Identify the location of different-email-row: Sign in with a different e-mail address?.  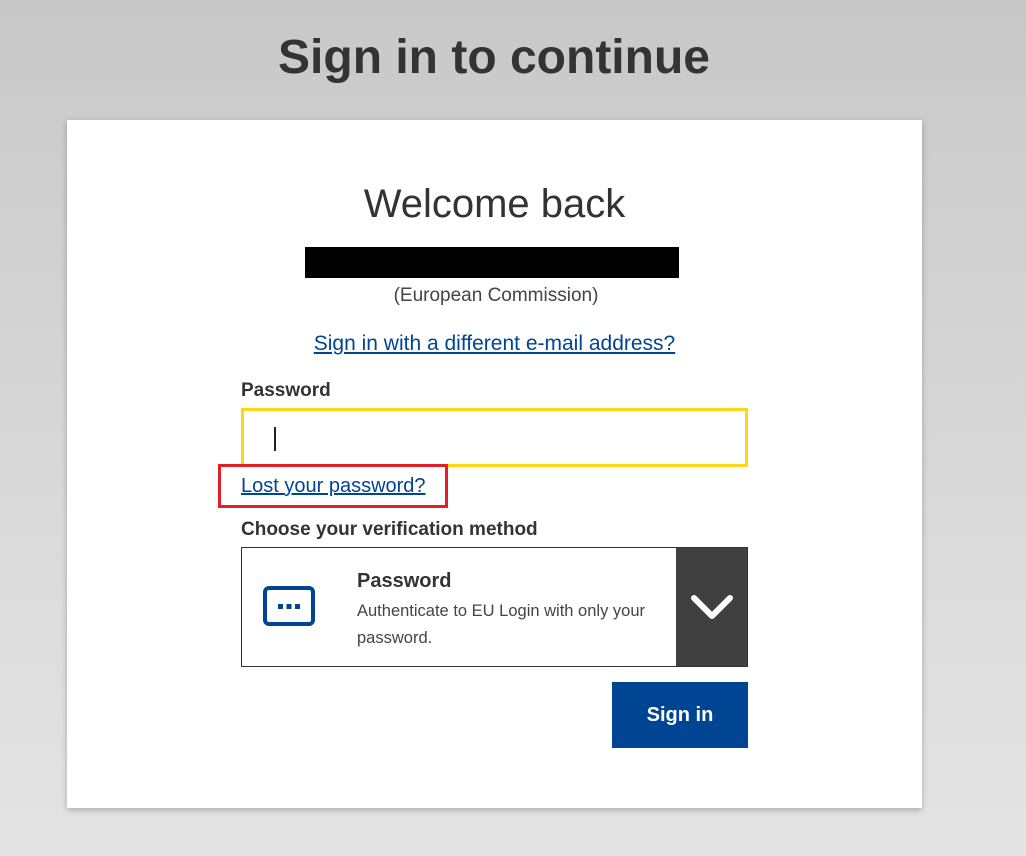
(494, 344).